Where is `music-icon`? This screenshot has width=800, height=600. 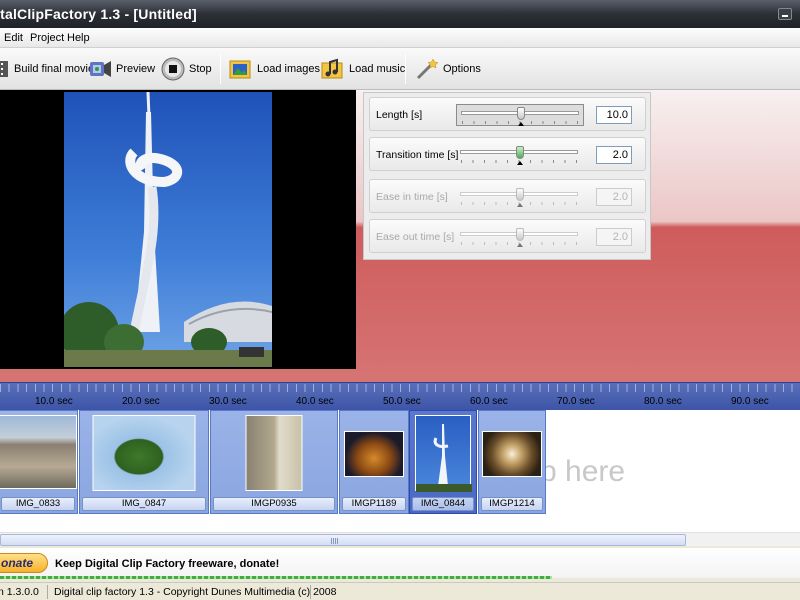
music-icon is located at coordinates (333, 69).